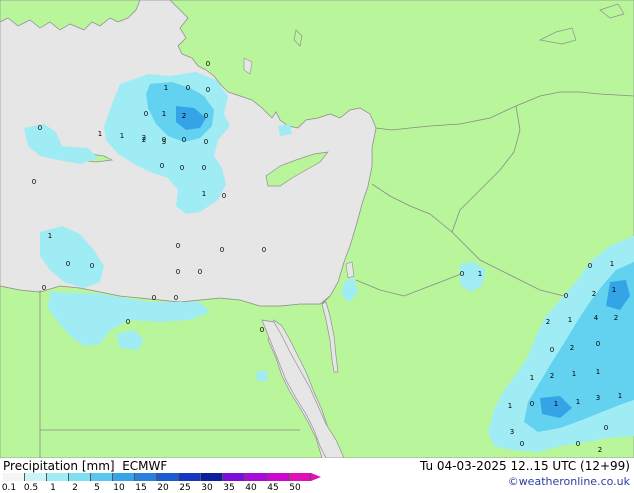 The height and width of the screenshot is (493, 634). I want to click on legend-tick-label: 10, so click(119, 488).